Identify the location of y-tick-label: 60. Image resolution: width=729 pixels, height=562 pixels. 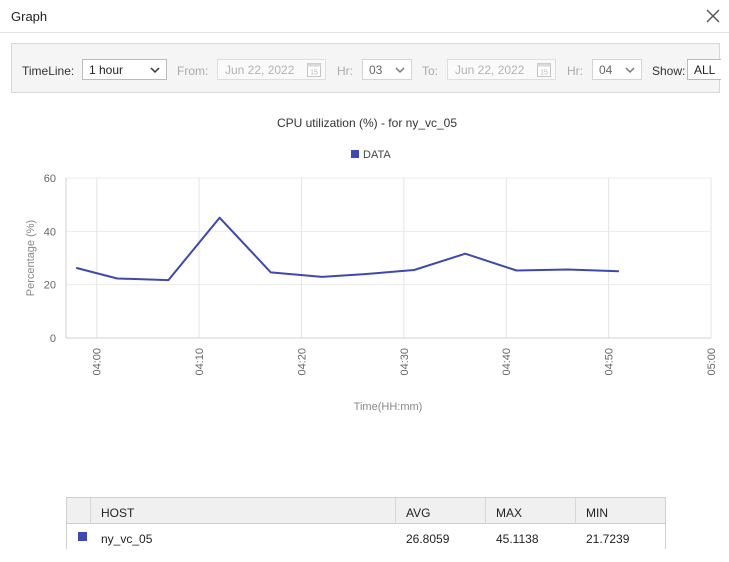
(50, 179).